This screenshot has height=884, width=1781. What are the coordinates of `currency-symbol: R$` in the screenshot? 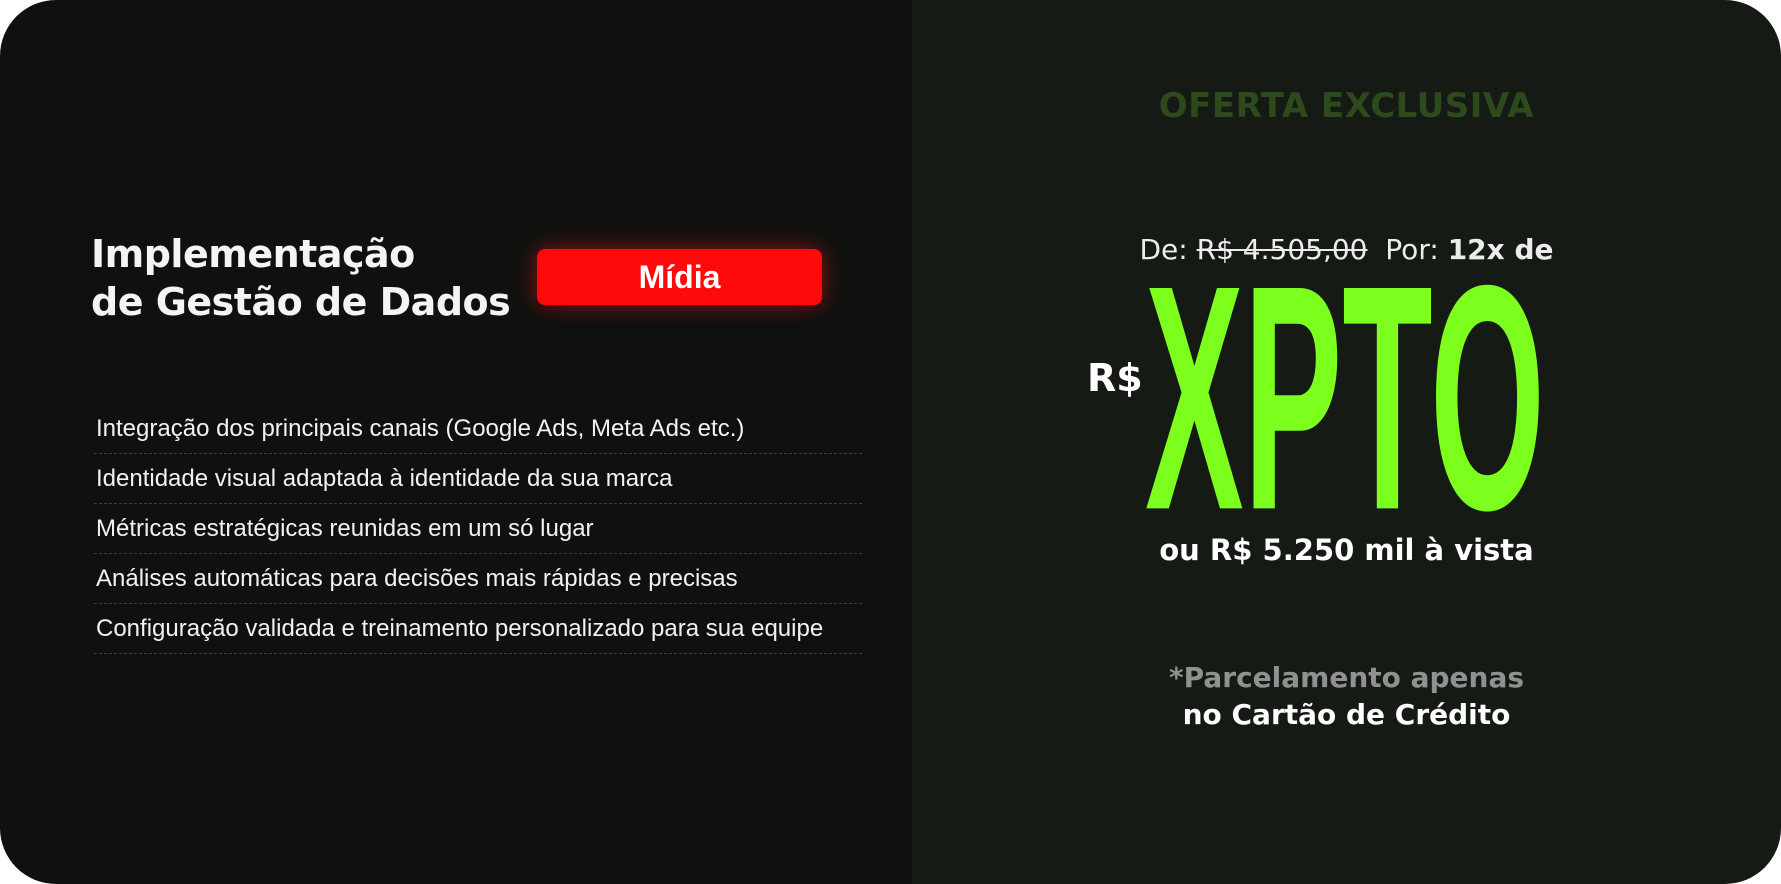 It's located at (1115, 378).